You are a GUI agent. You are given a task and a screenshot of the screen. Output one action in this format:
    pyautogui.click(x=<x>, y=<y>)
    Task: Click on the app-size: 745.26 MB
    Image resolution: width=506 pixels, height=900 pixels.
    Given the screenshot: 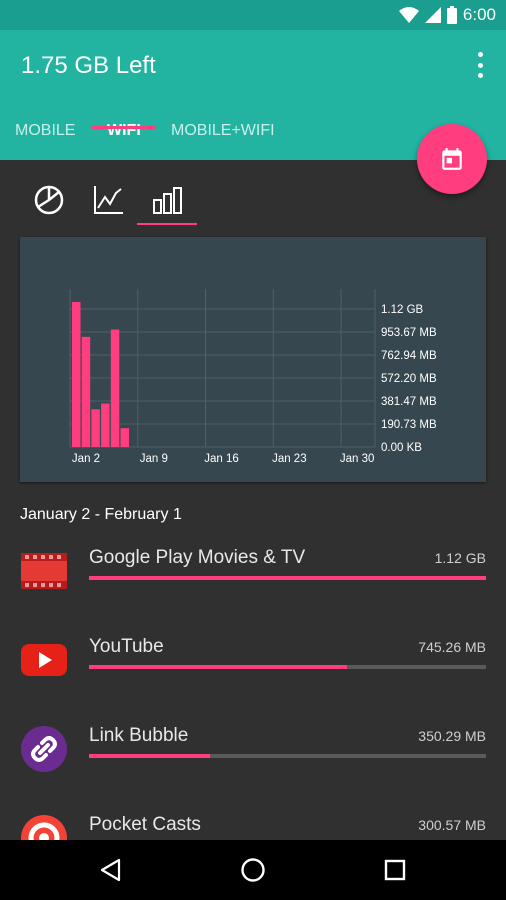 What is the action you would take?
    pyautogui.click(x=452, y=647)
    